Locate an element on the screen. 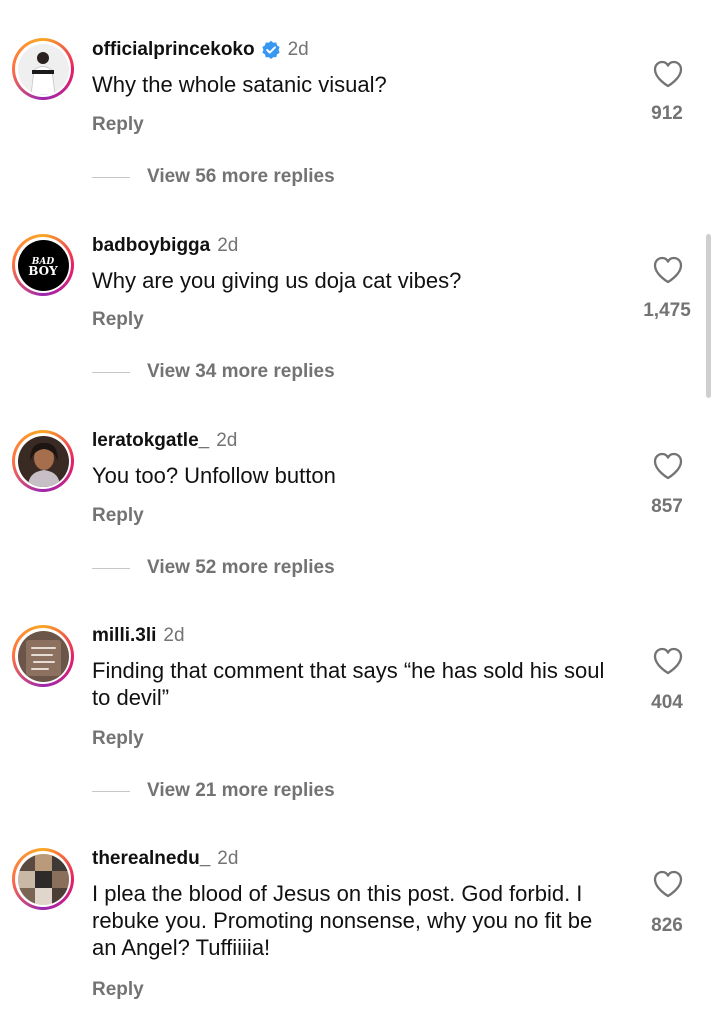 The height and width of the screenshot is (1024, 717). comment-text: You too? Unfollow button is located at coordinates (214, 475).